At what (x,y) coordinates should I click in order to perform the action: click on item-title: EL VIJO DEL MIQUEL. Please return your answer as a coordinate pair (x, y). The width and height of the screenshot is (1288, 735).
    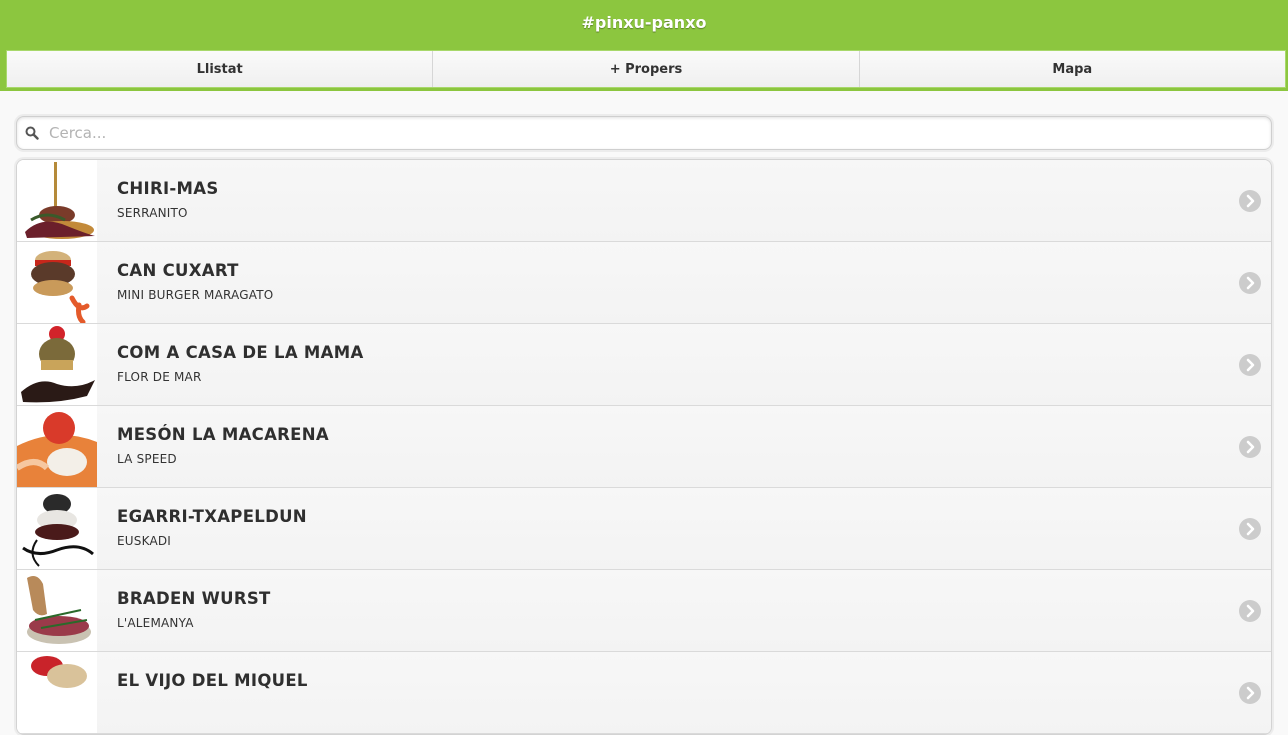
    Looking at the image, I should click on (212, 680).